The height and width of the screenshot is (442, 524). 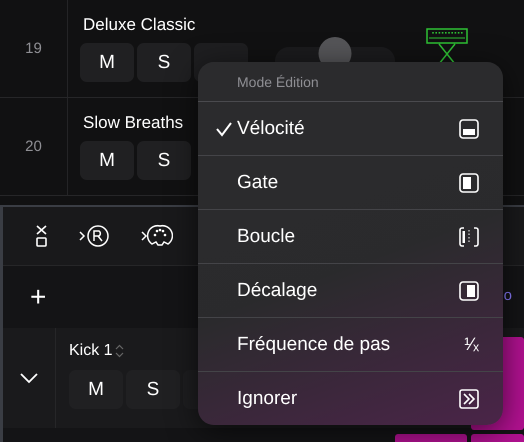 What do you see at coordinates (471, 344) in the screenshot?
I see `step-rate-icon: ¹⁄ₓ` at bounding box center [471, 344].